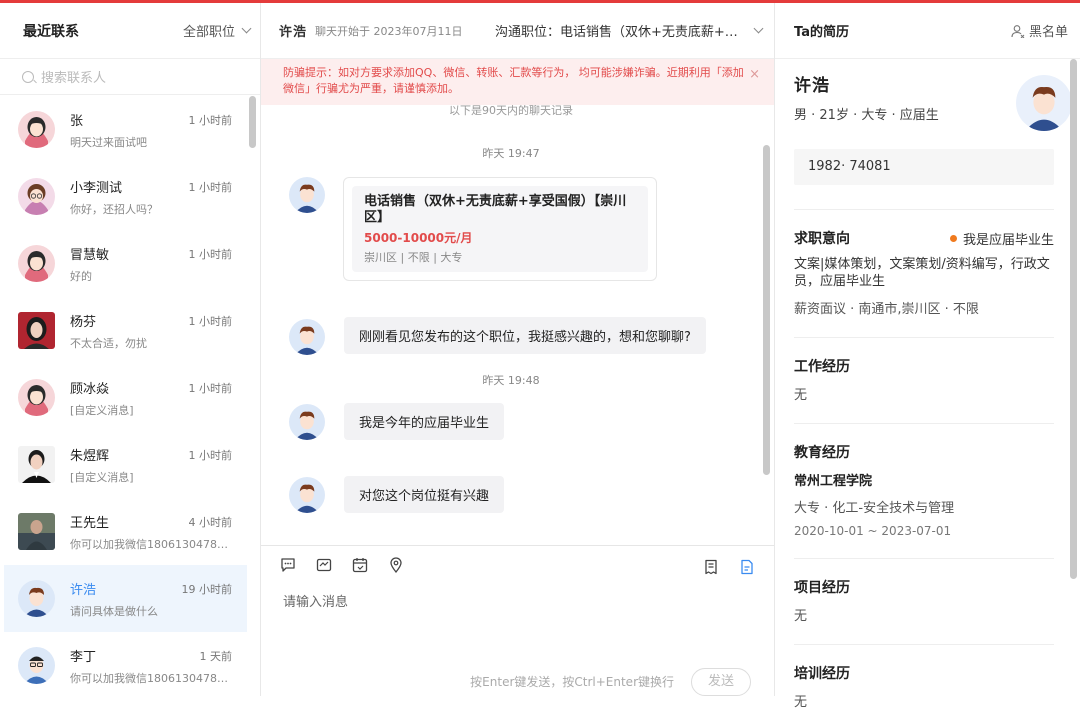  I want to click on section-title: 求职意向, so click(822, 239).